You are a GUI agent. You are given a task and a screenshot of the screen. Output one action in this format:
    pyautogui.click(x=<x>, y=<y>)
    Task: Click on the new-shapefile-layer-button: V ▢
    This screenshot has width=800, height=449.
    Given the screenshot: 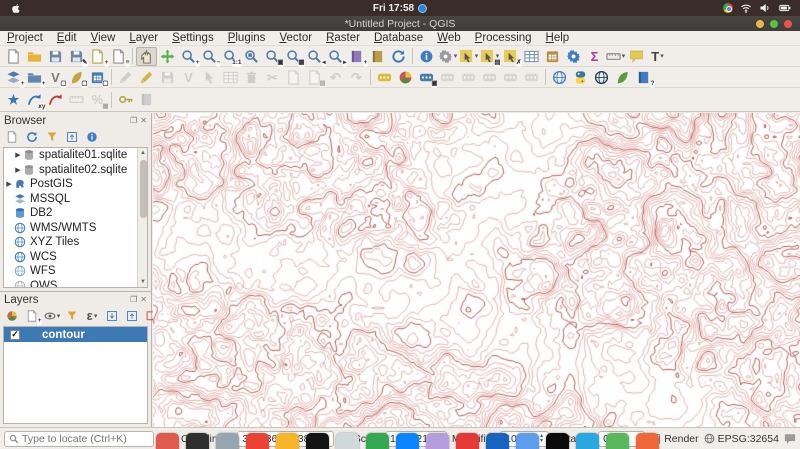 What is the action you would take?
    pyautogui.click(x=56, y=78)
    